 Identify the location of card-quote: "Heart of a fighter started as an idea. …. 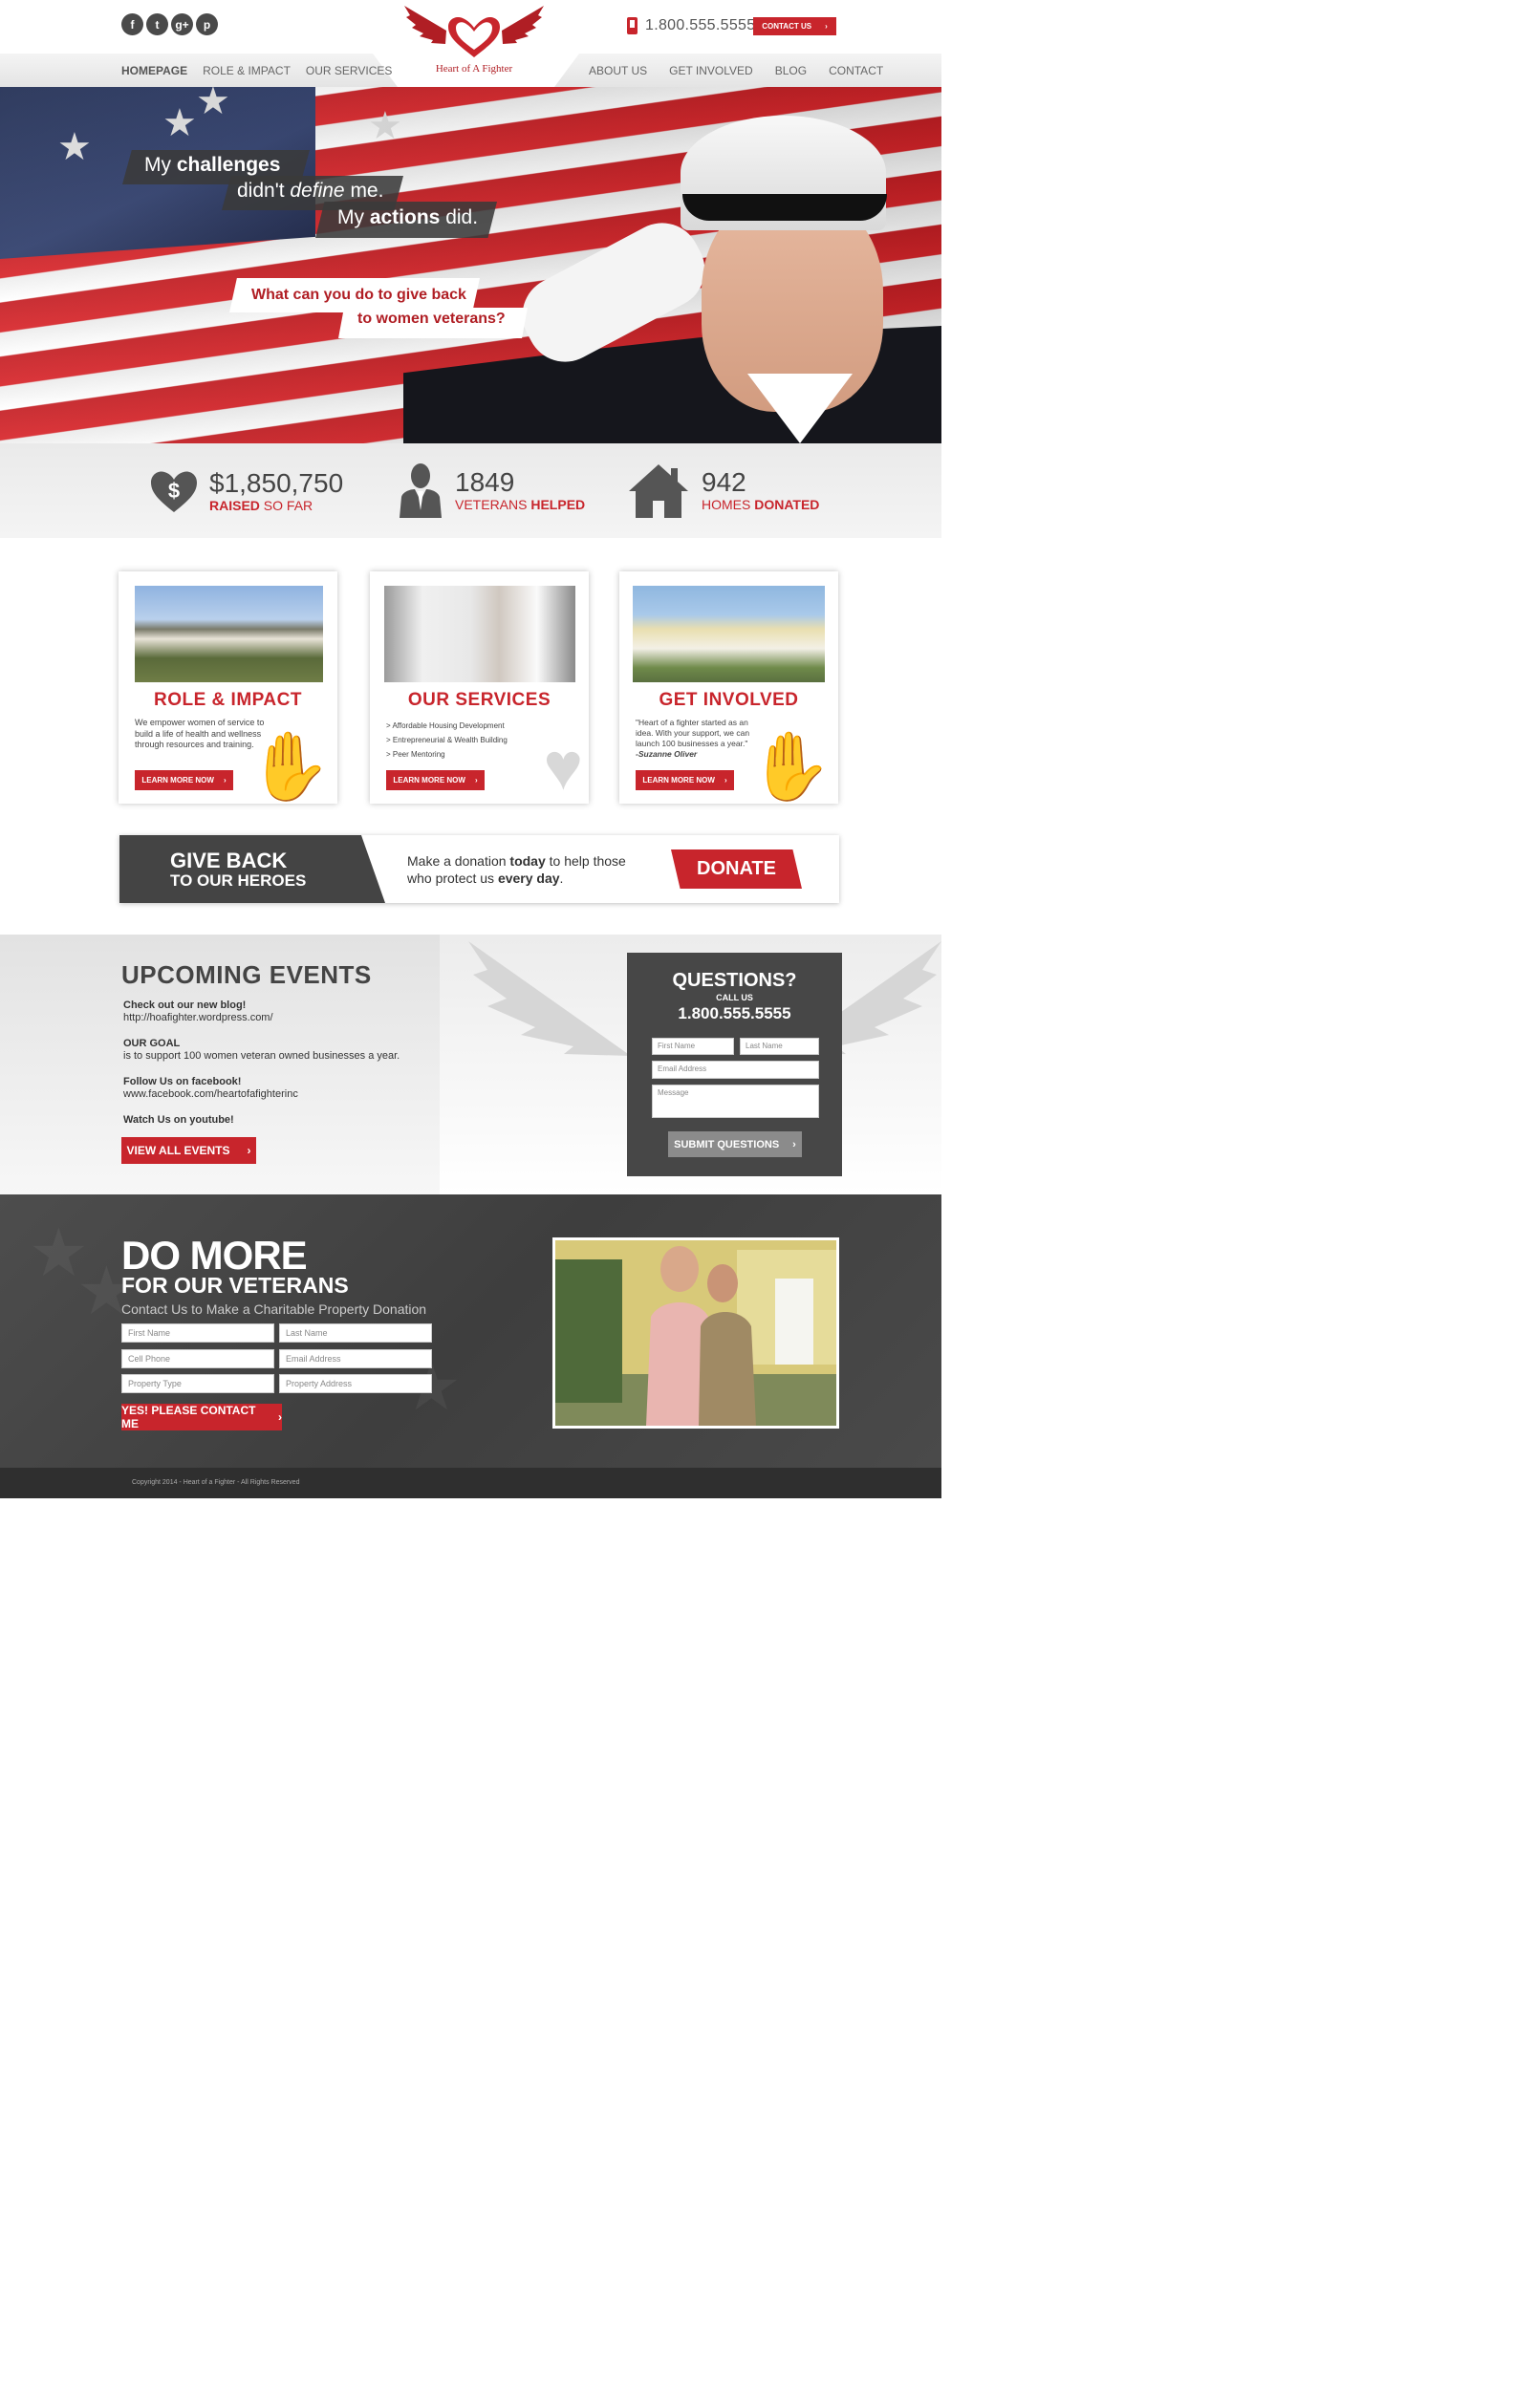
(693, 739).